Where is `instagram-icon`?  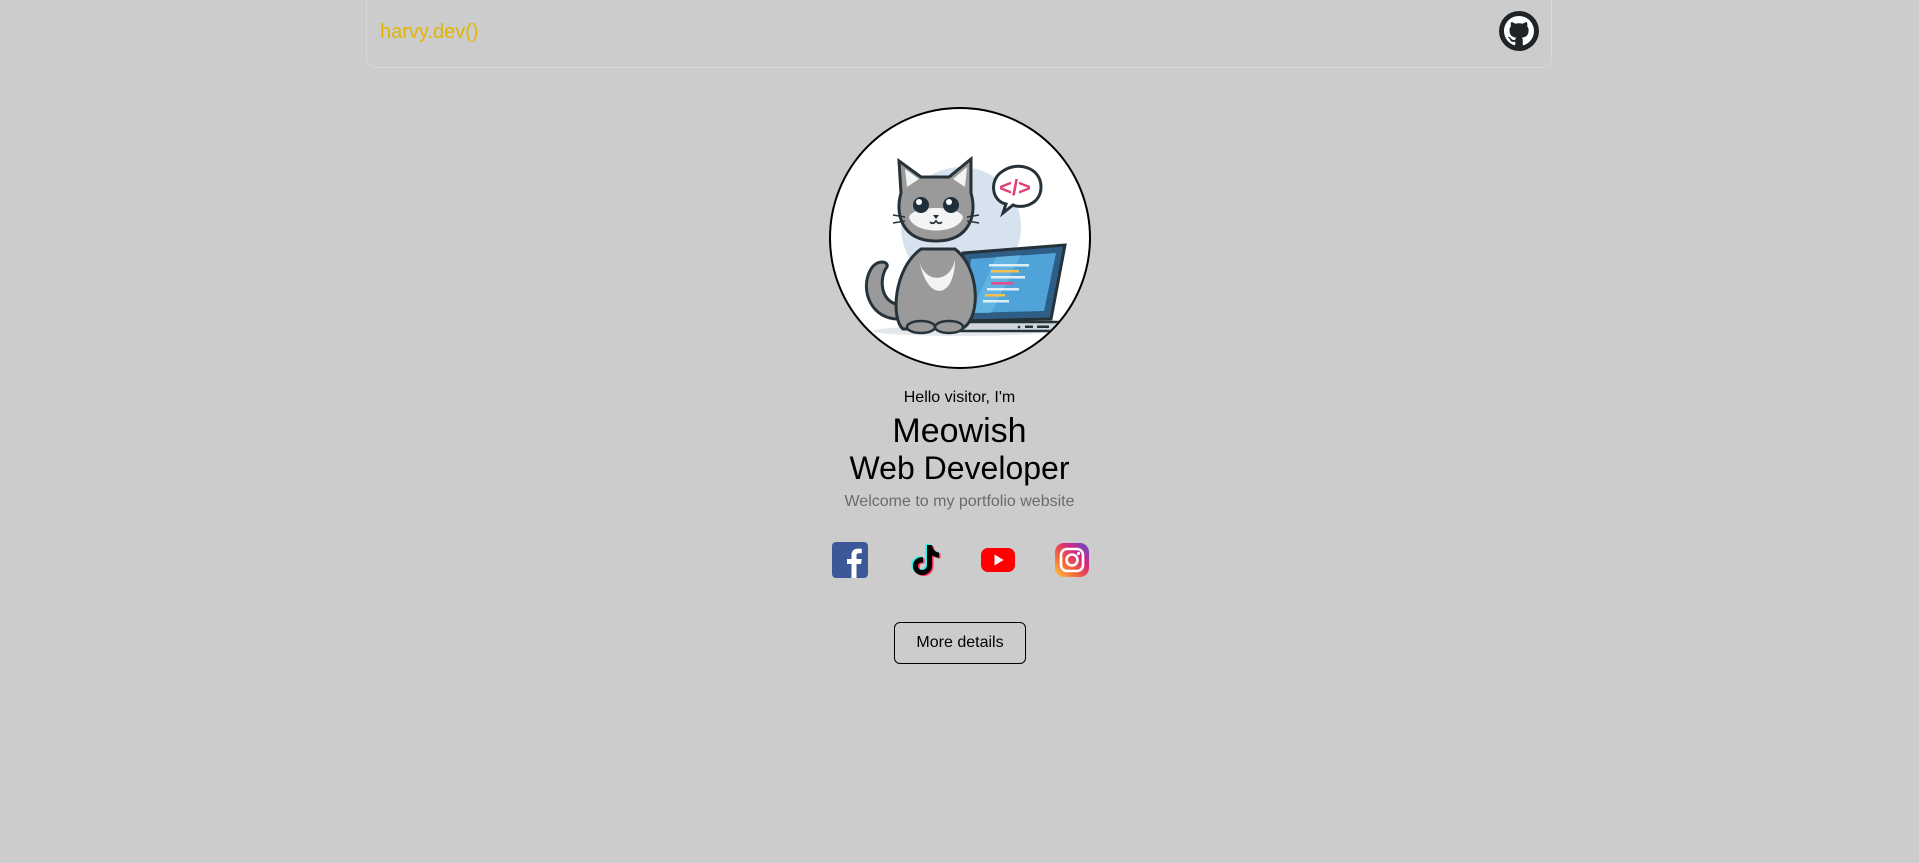
instagram-icon is located at coordinates (1072, 560).